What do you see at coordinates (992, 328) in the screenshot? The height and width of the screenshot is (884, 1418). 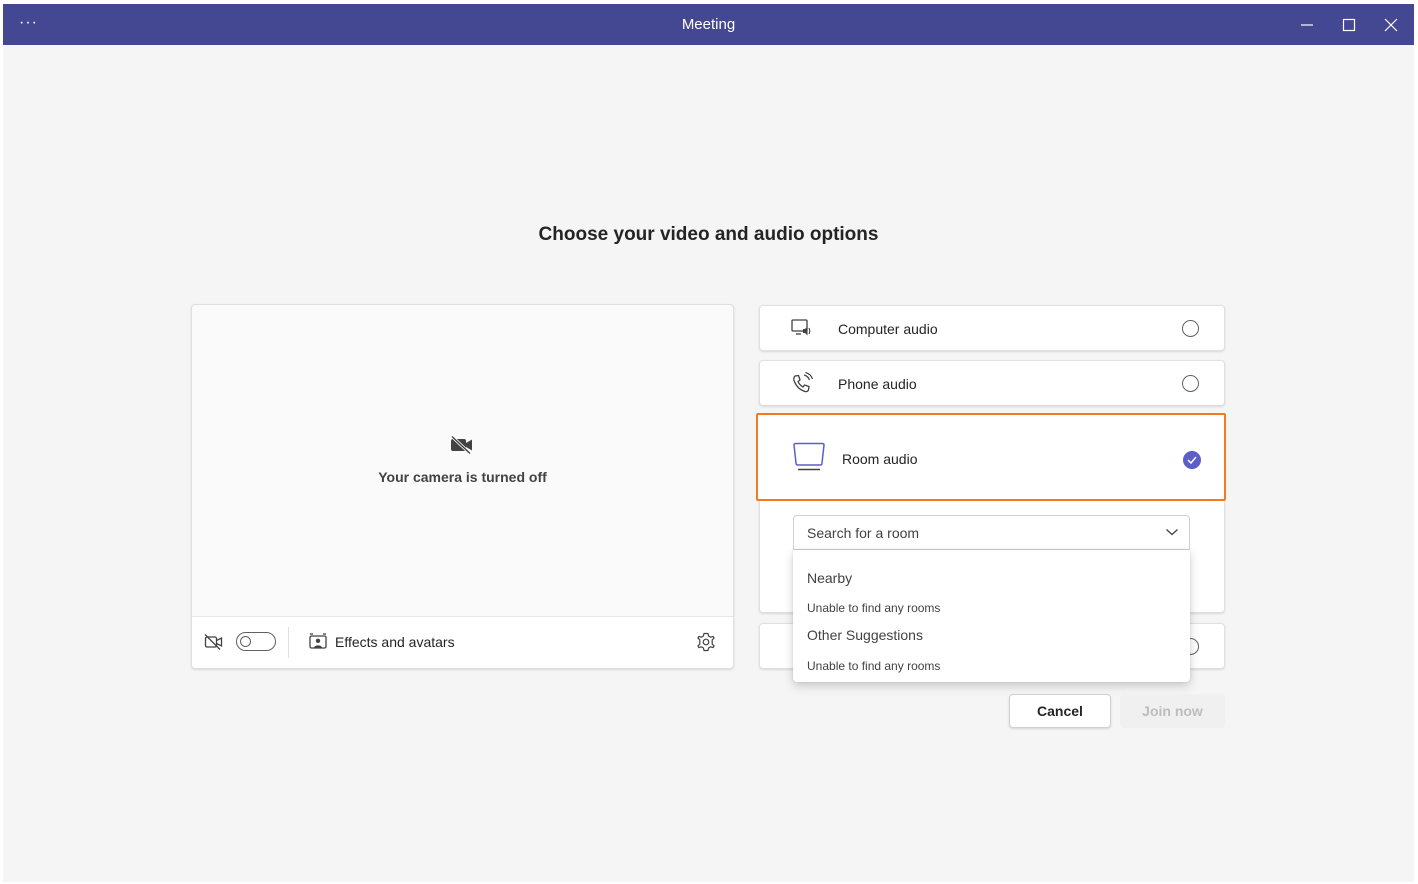 I see `computer-audio-option: Computer audio` at bounding box center [992, 328].